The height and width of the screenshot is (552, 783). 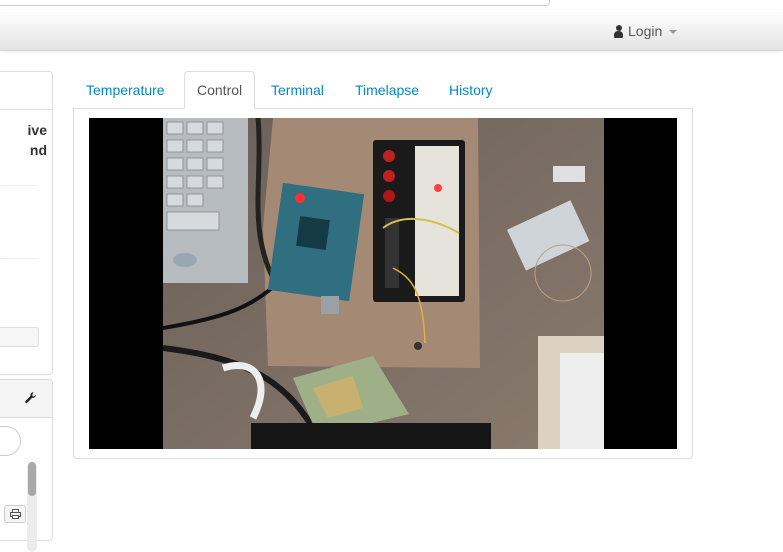 I want to click on login-menu: Login, so click(x=646, y=31).